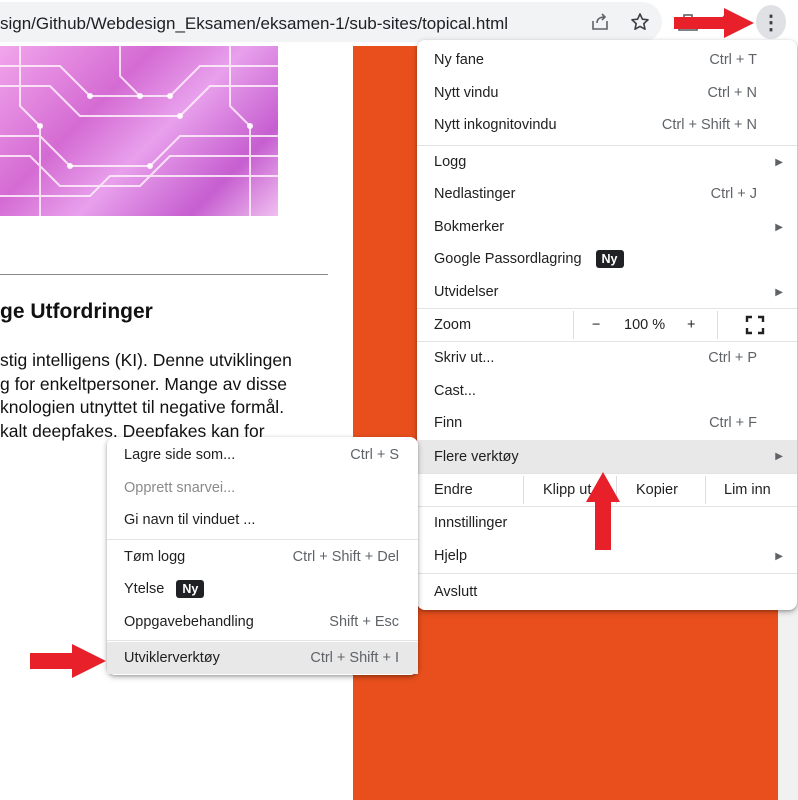 The image size is (798, 800). I want to click on menu-item-password-manager: Google Passordlagring Ny, so click(607, 259).